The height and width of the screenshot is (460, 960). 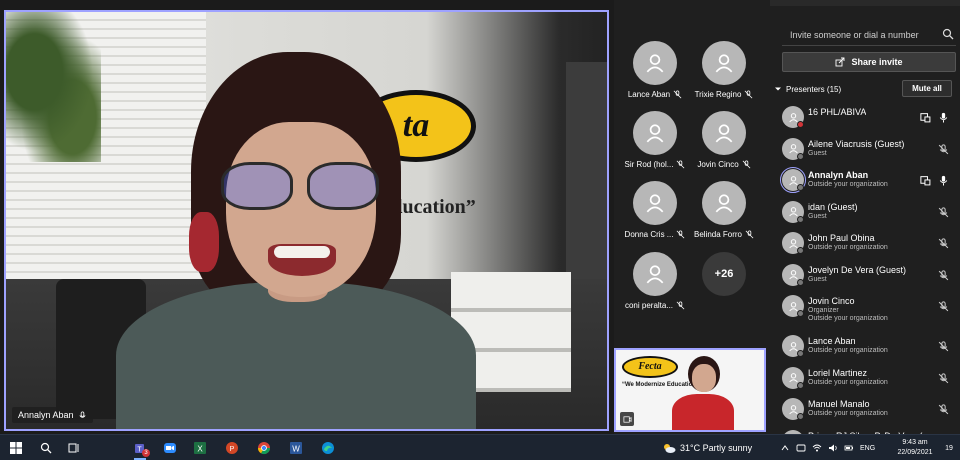 I want to click on chrome-icon, so click(x=264, y=448).